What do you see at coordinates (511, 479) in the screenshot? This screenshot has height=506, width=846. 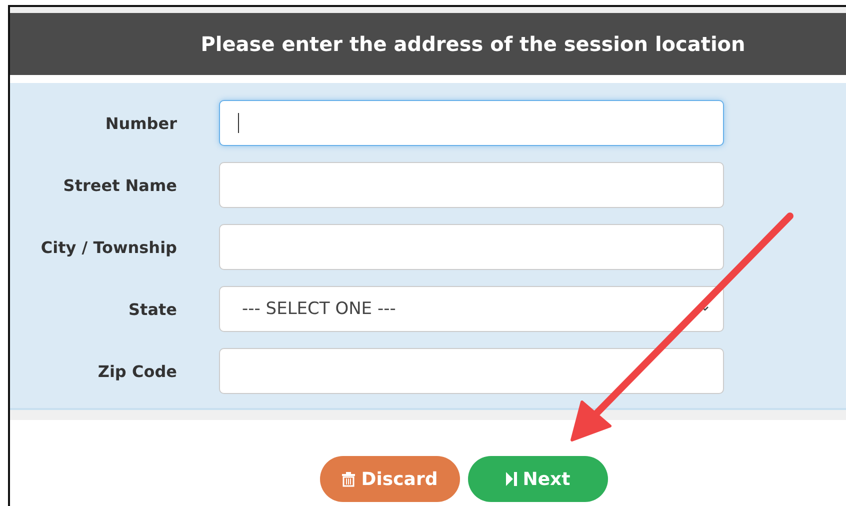 I see `skip-next-icon` at bounding box center [511, 479].